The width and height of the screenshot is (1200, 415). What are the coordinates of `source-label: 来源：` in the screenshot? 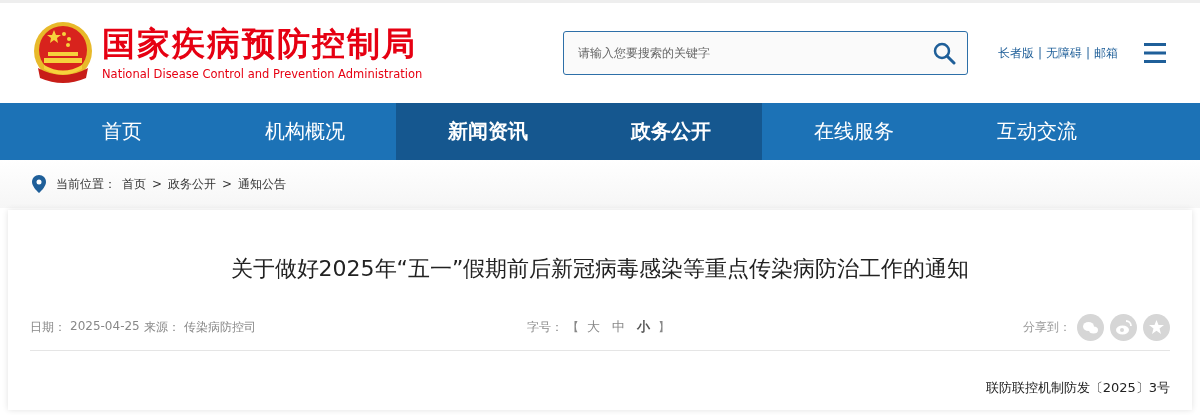 It's located at (161, 327).